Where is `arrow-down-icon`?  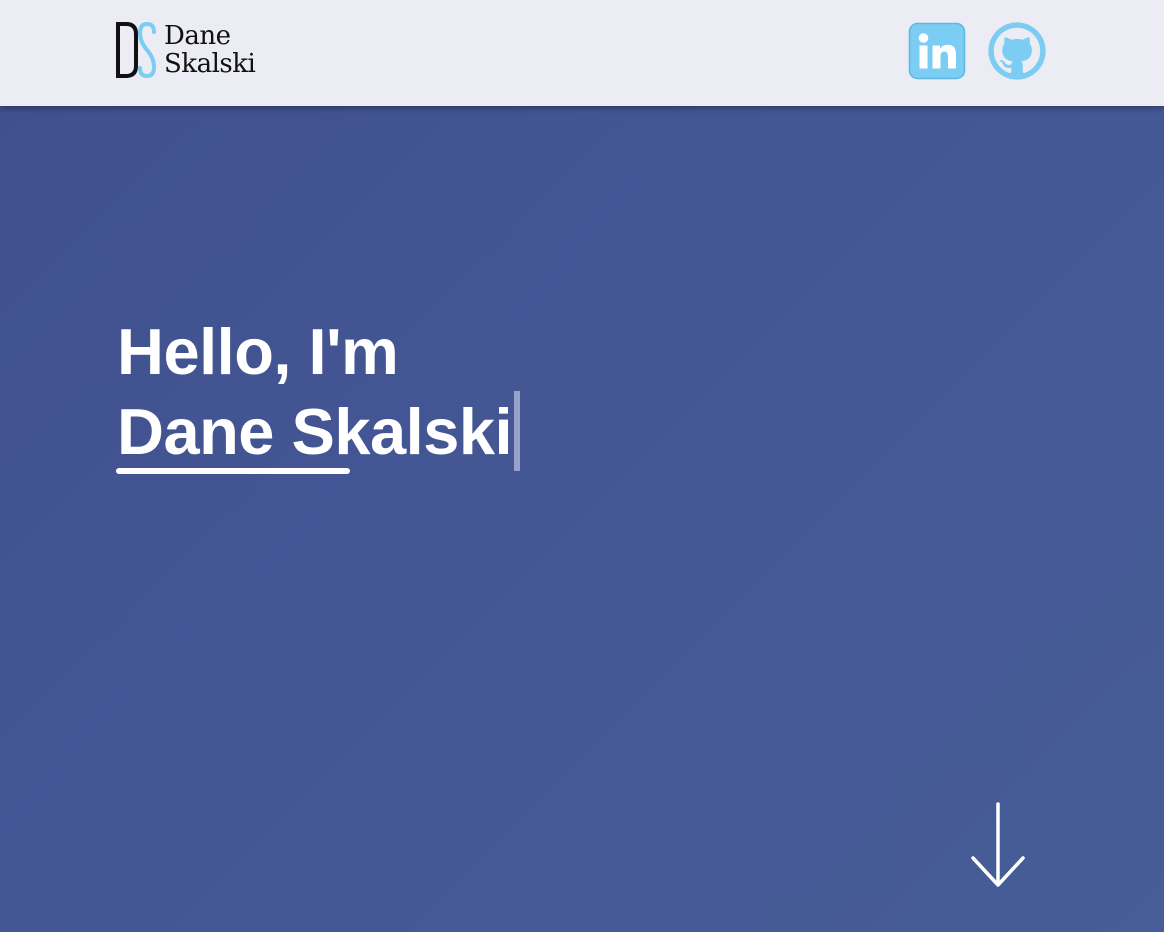
arrow-down-icon is located at coordinates (998, 844).